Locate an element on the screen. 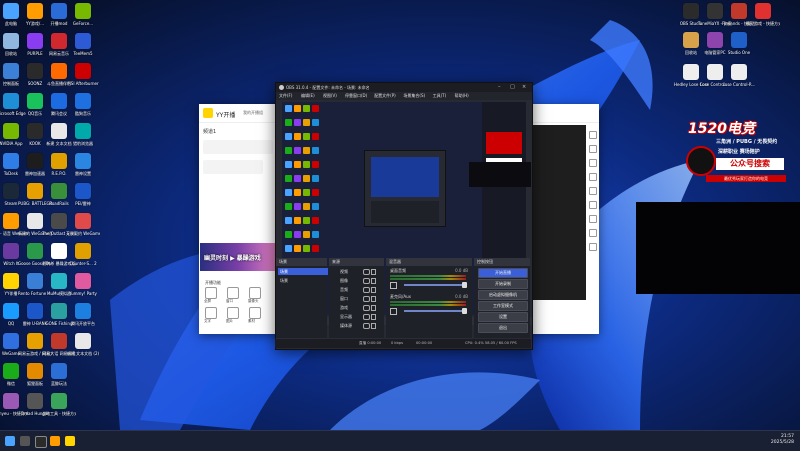  close-icon: × is located at coordinates (524, 87).